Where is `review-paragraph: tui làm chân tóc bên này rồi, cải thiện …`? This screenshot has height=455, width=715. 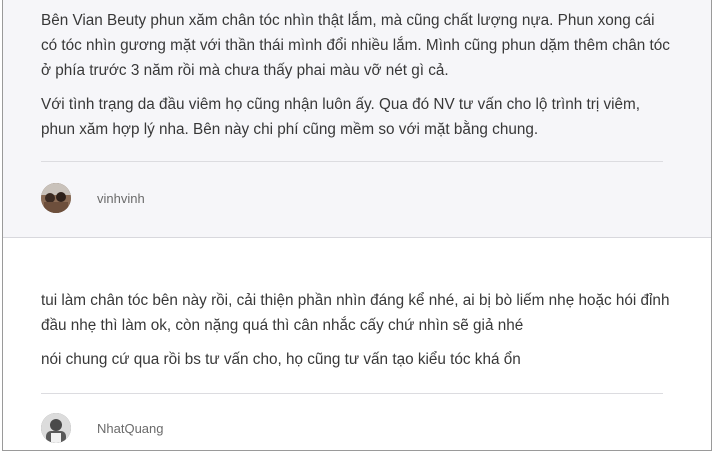
review-paragraph: tui làm chân tóc bên này rồi, cải thiện … is located at coordinates (355, 313).